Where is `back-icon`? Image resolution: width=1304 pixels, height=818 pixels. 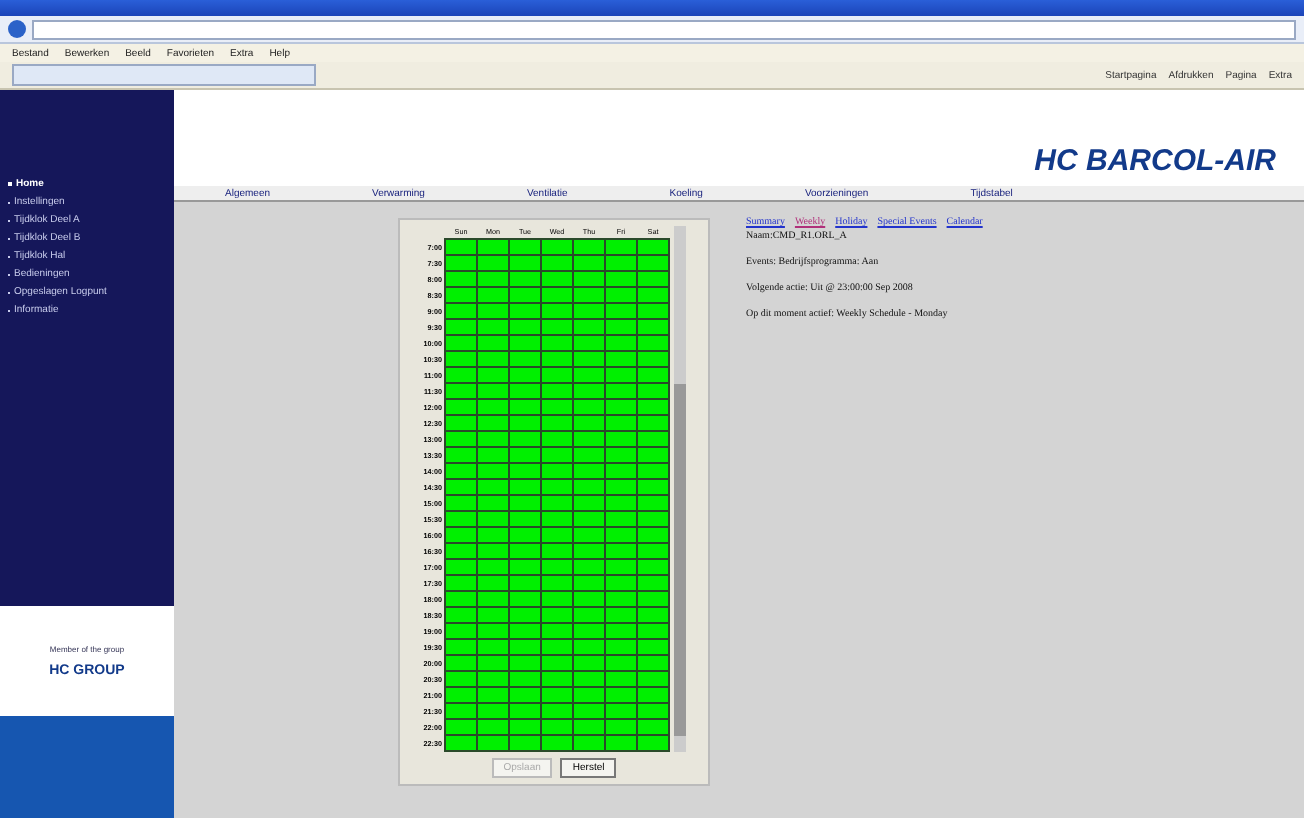
back-icon is located at coordinates (17, 29).